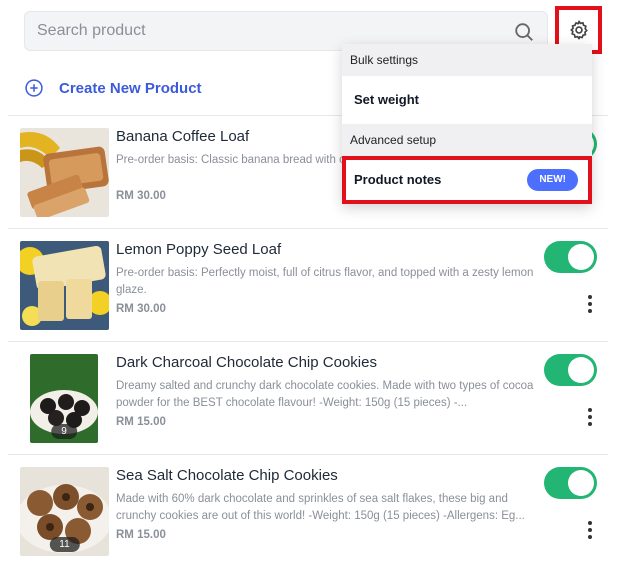  What do you see at coordinates (578, 30) in the screenshot?
I see `gear-icon` at bounding box center [578, 30].